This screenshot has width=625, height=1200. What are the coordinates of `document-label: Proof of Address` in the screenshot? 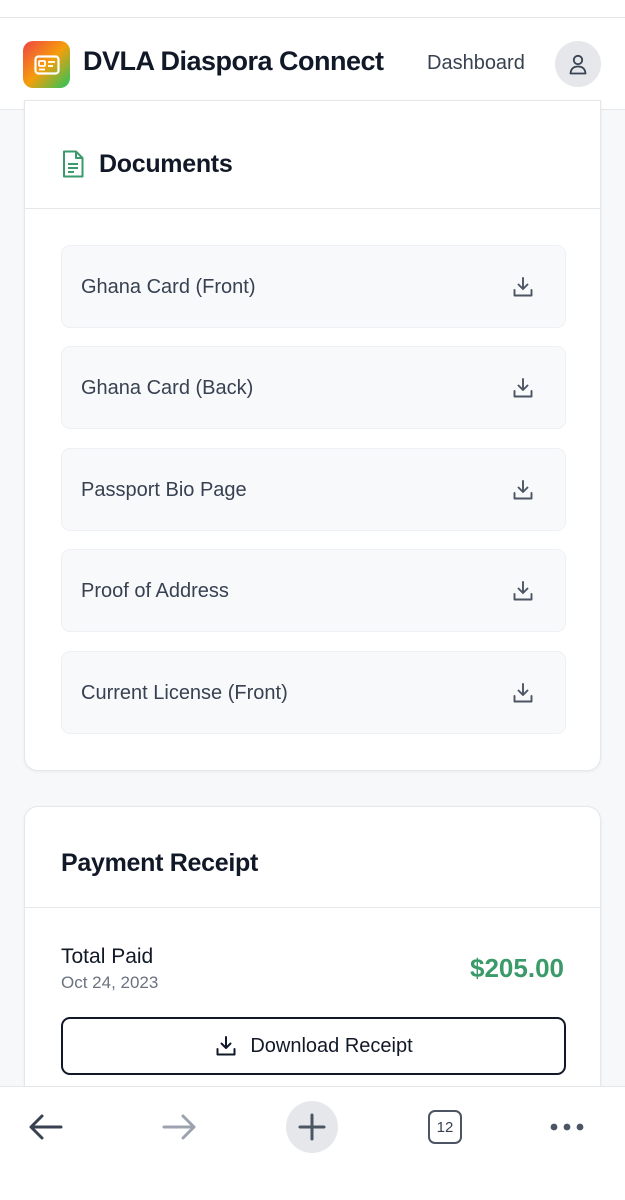 It's located at (155, 591).